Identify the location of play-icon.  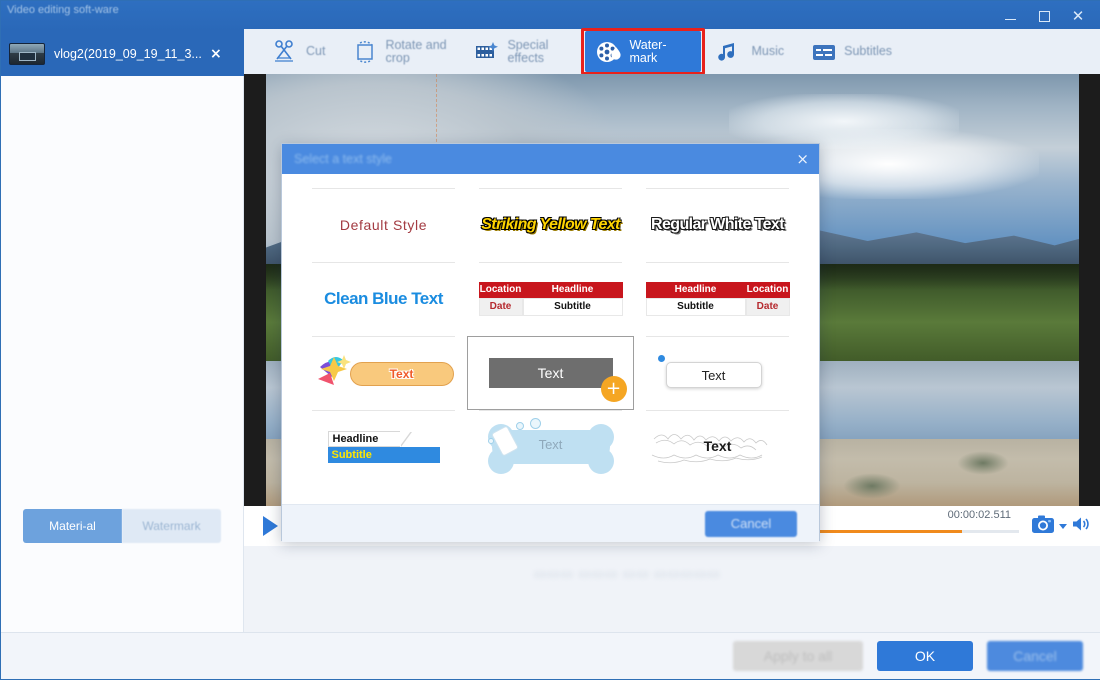
(270, 526).